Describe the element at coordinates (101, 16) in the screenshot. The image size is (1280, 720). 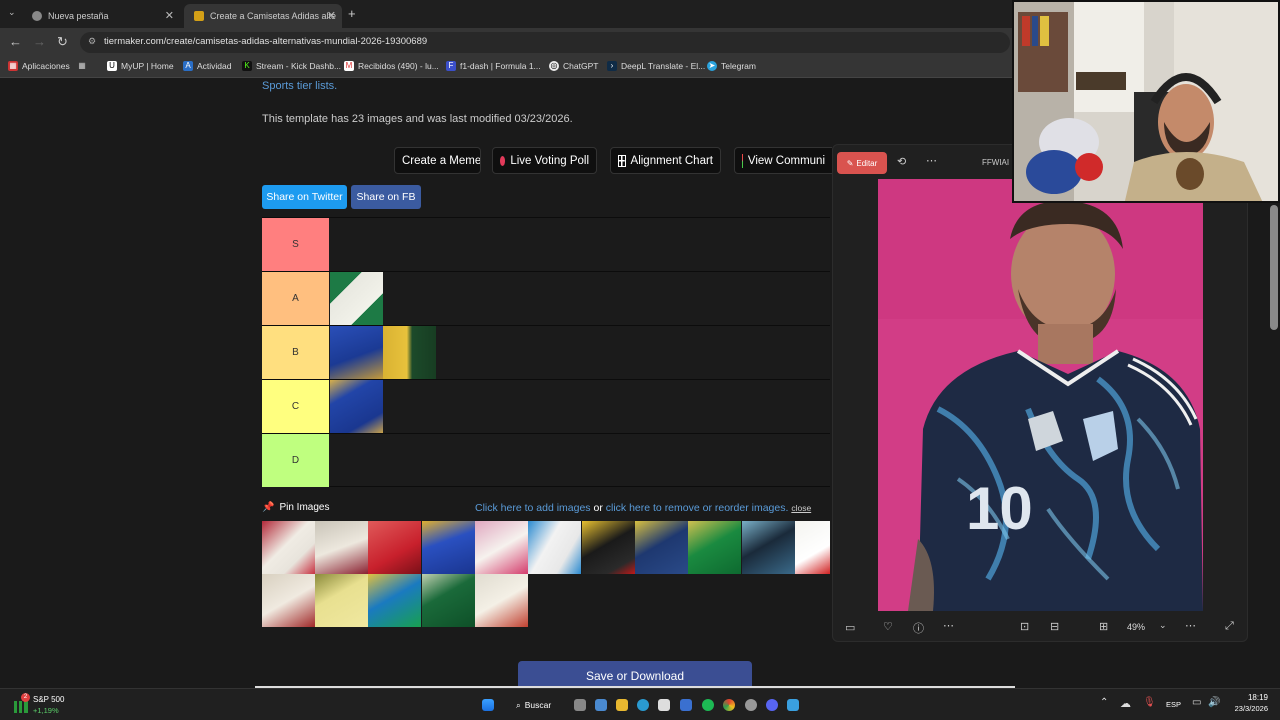
I see `tab-new-tab: Nueva pestaña ✕` at that location.